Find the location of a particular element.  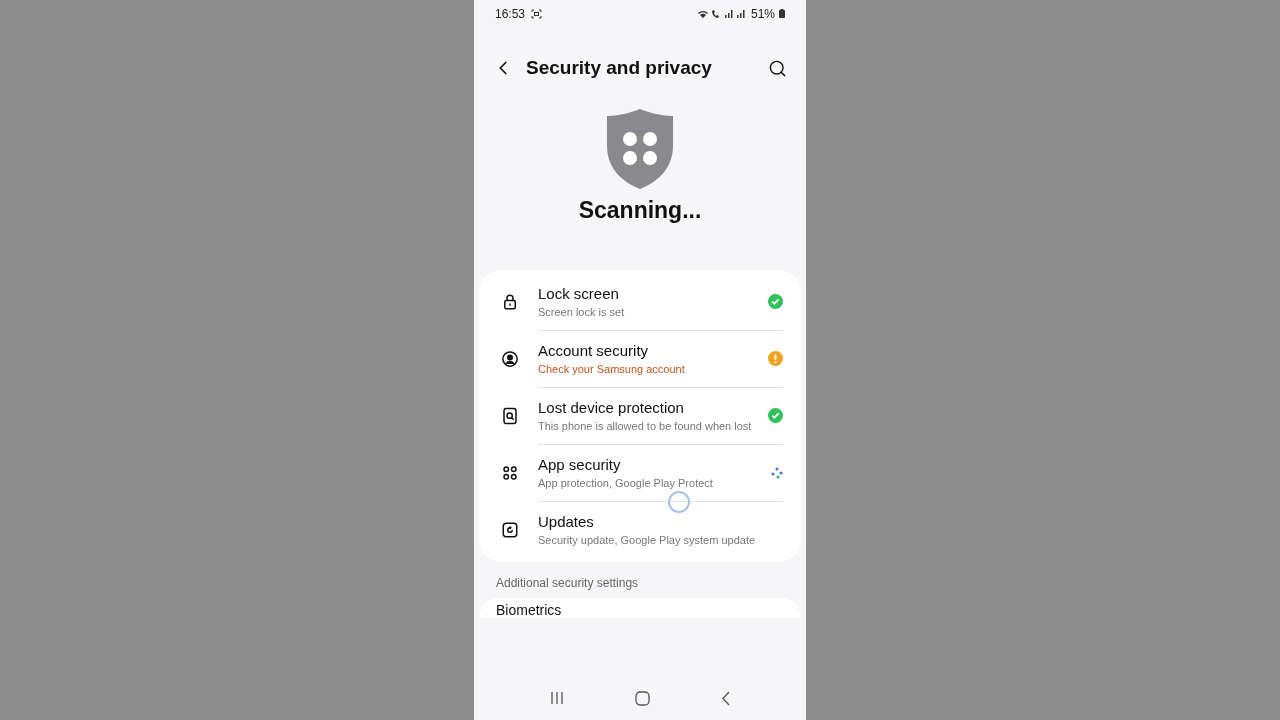

search-icon is located at coordinates (777, 68).